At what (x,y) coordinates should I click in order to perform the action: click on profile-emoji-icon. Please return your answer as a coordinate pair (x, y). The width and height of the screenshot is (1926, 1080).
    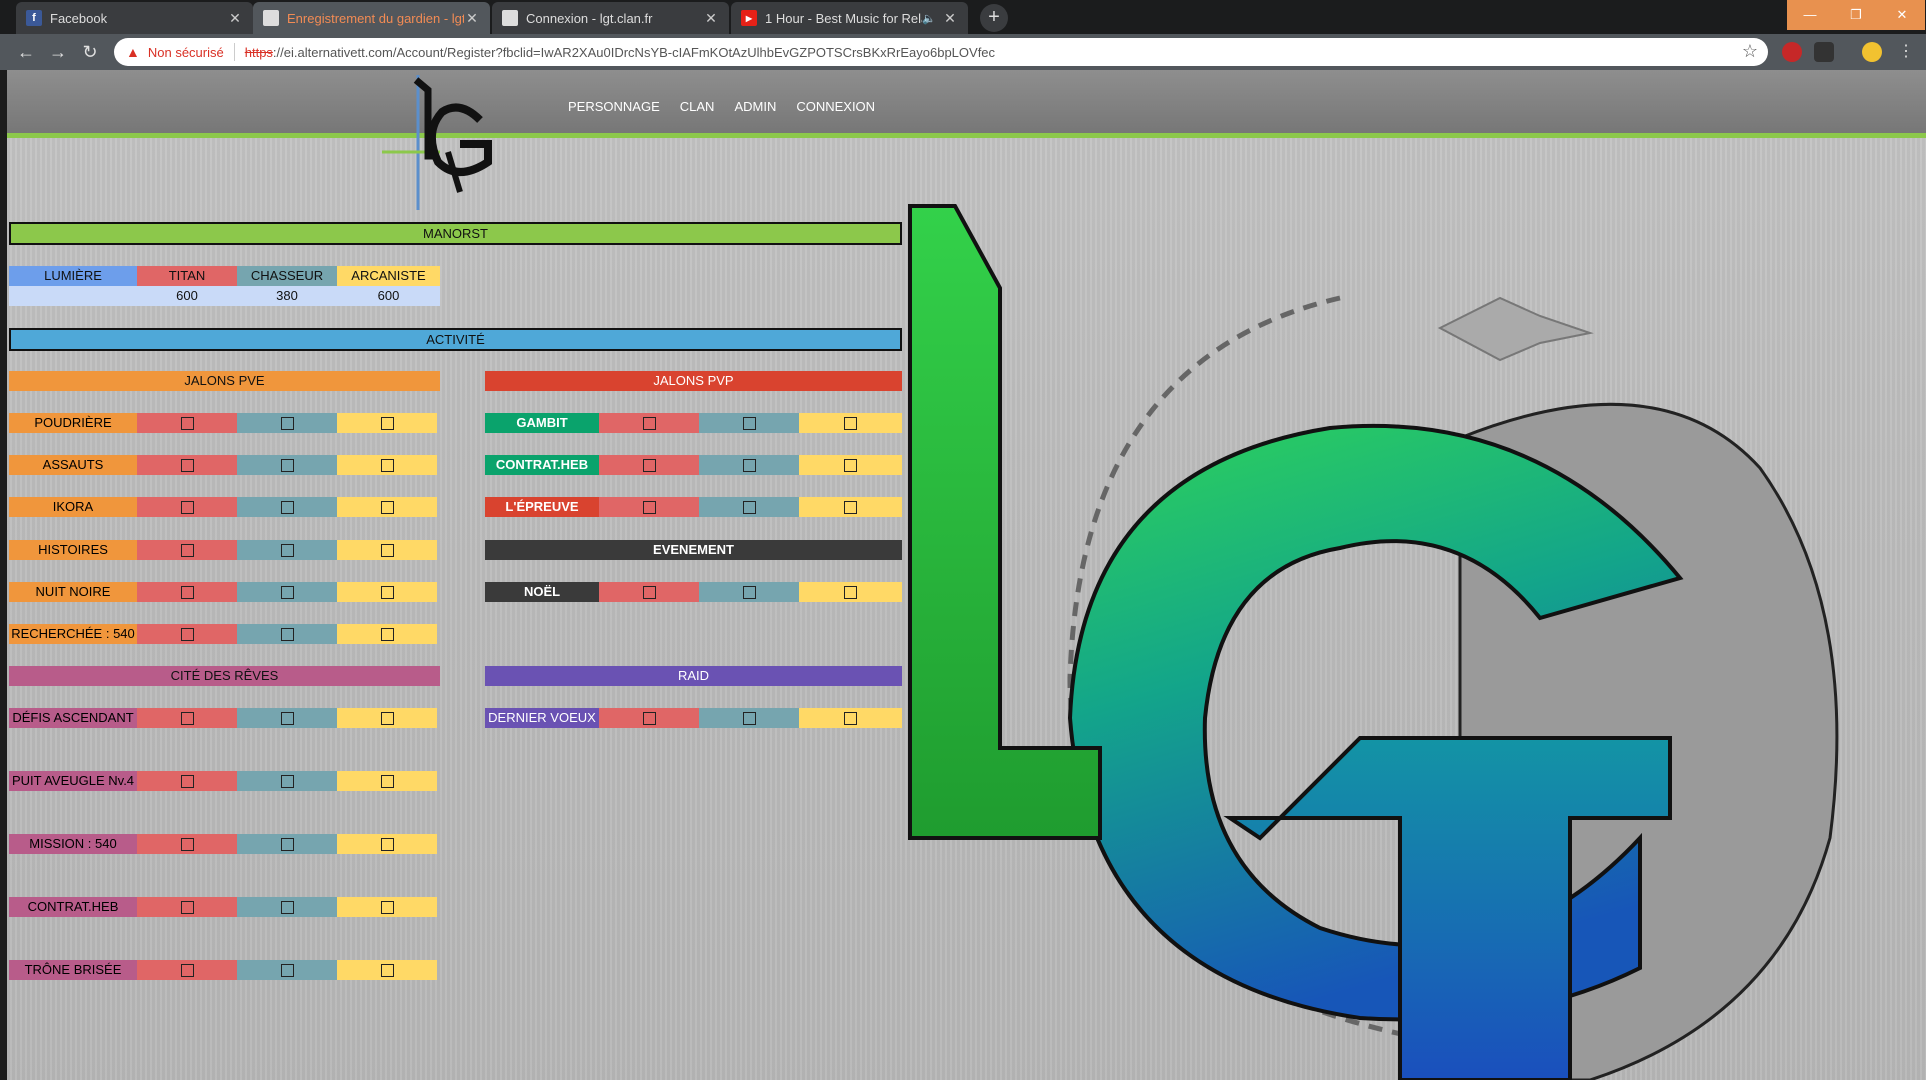
    Looking at the image, I should click on (1872, 52).